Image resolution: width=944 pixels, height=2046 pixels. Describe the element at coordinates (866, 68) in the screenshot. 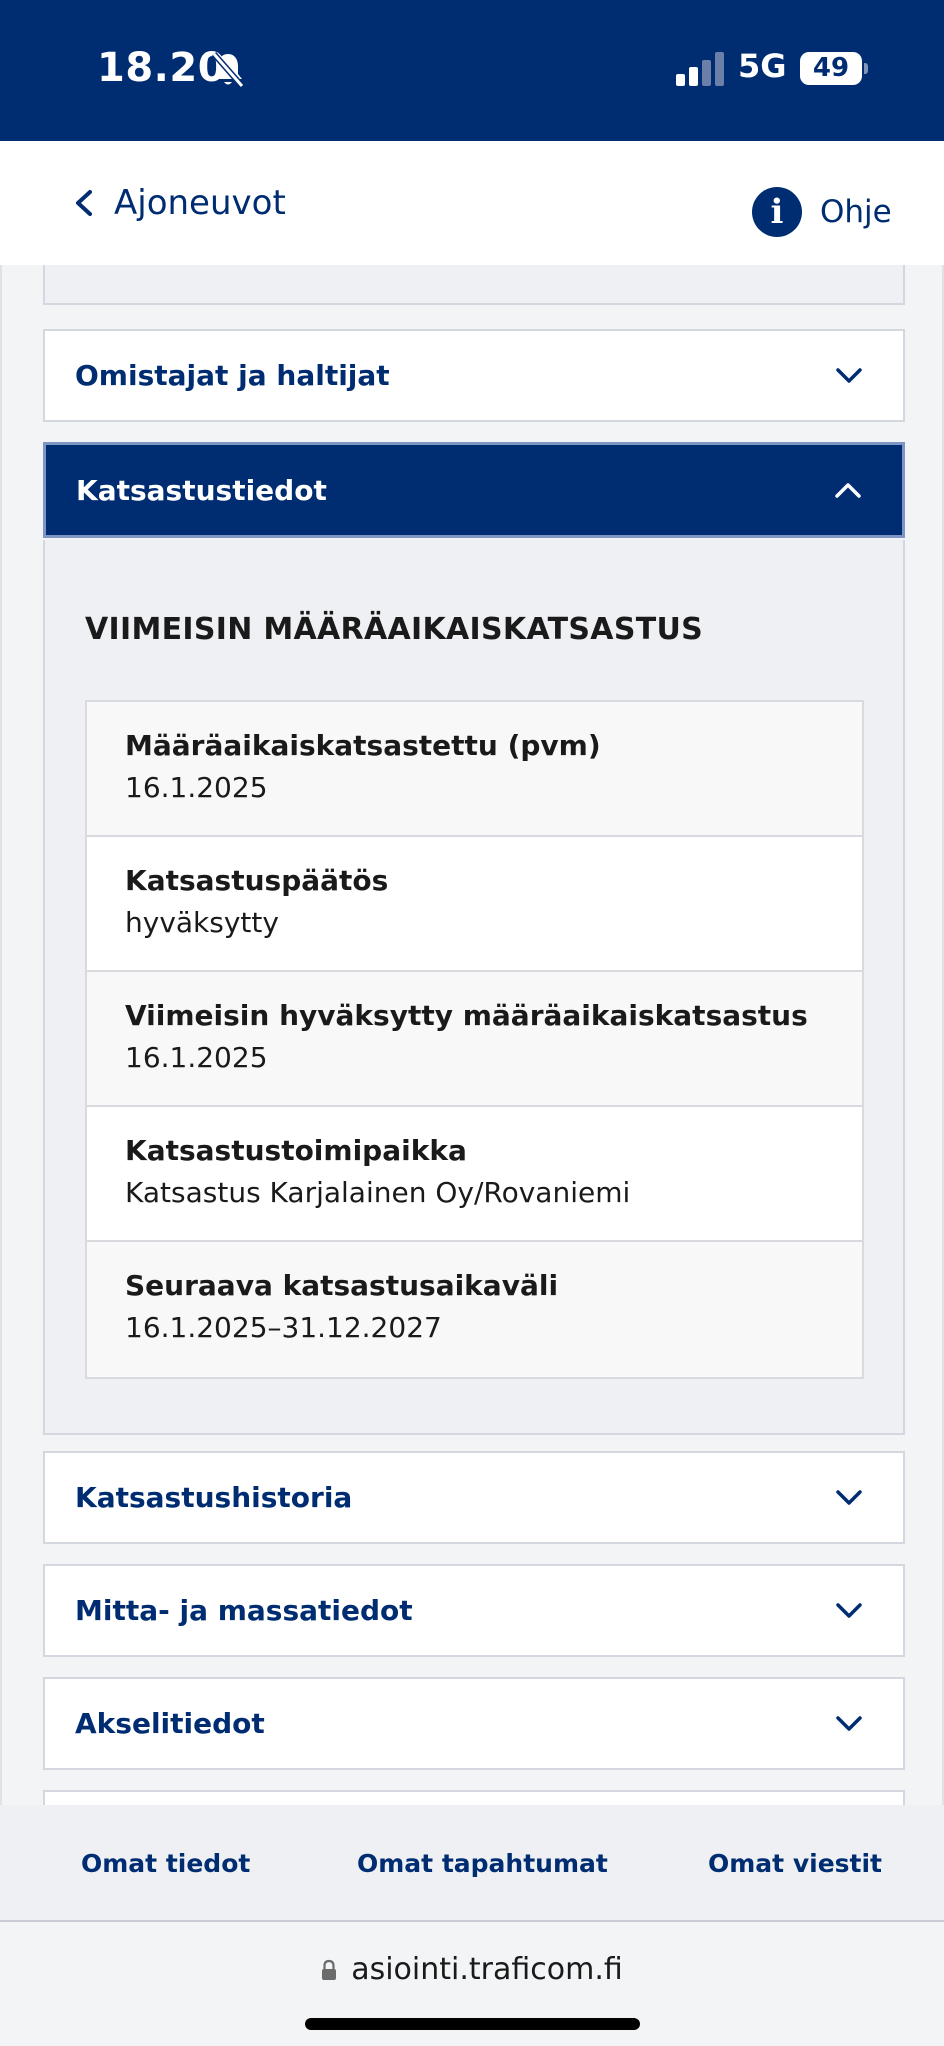

I see `battery-tip` at that location.